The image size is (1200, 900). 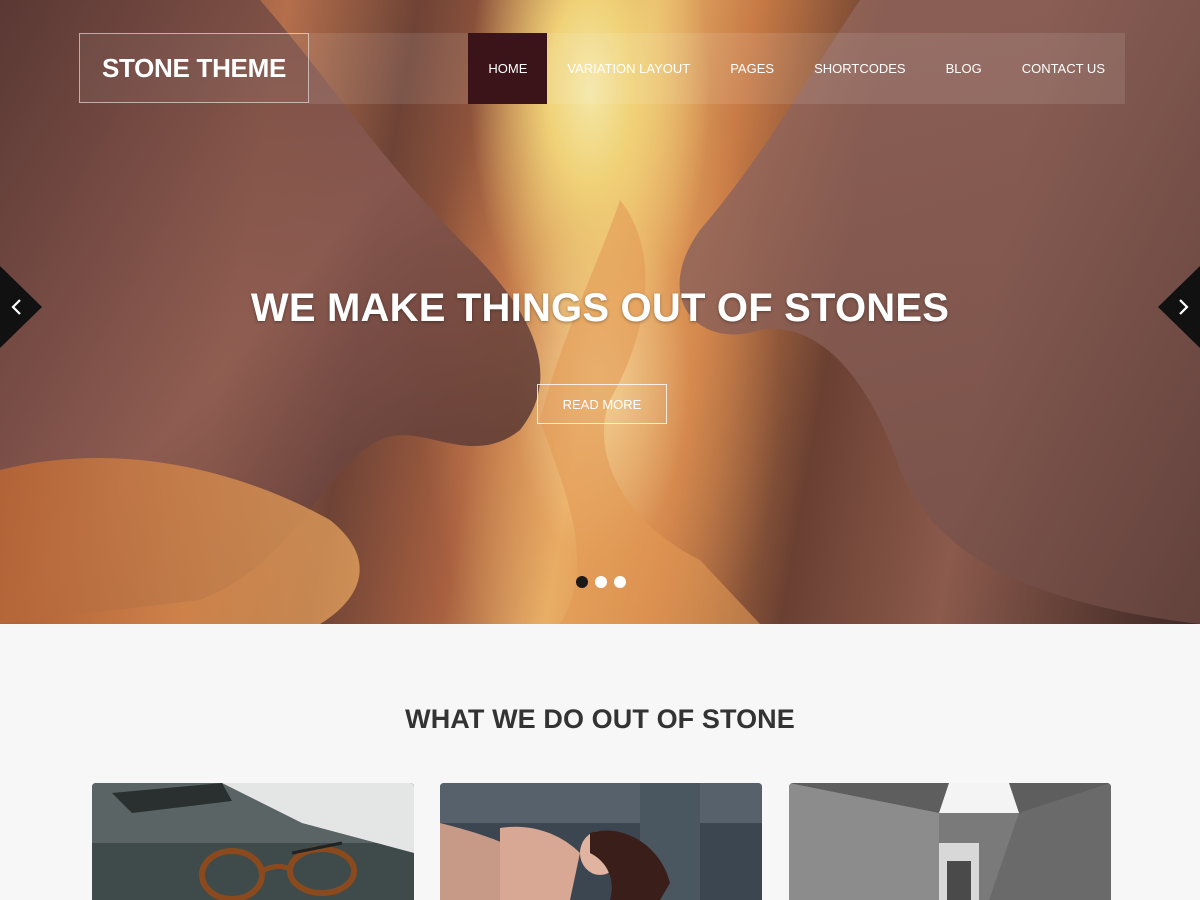 I want to click on glasses-laptop-image, so click(x=253, y=841).